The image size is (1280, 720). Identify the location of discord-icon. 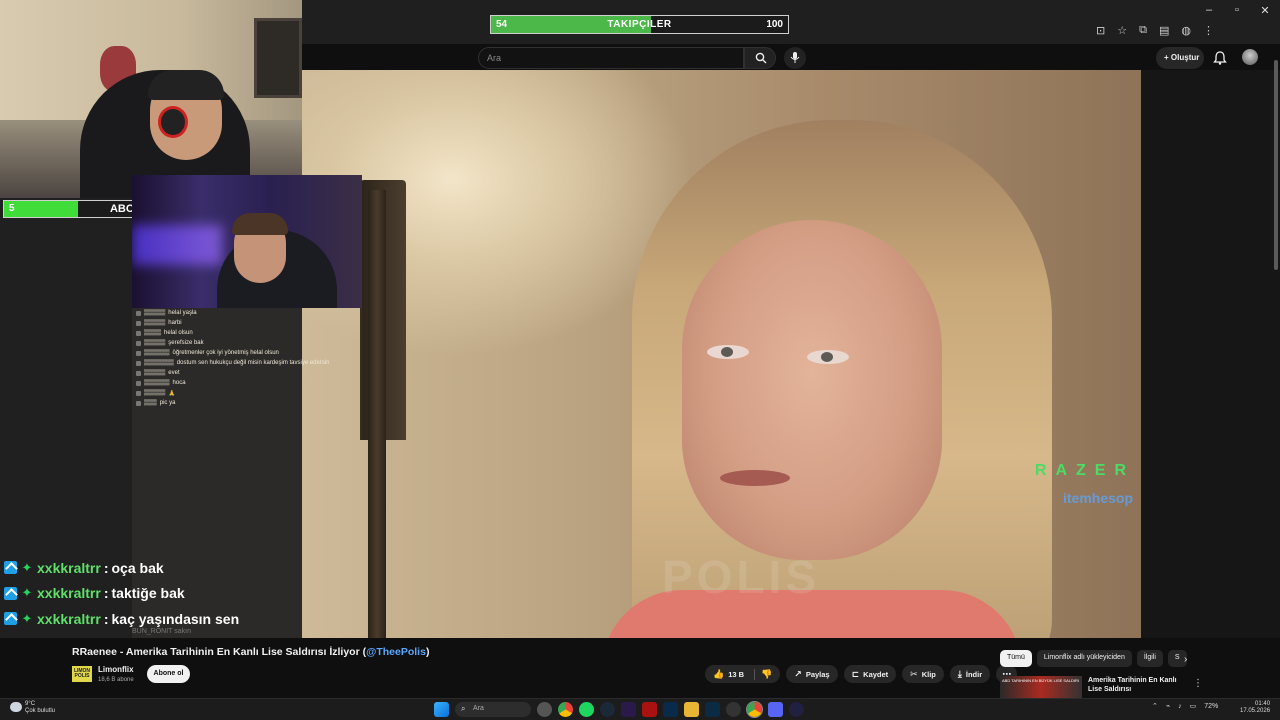
(775, 709).